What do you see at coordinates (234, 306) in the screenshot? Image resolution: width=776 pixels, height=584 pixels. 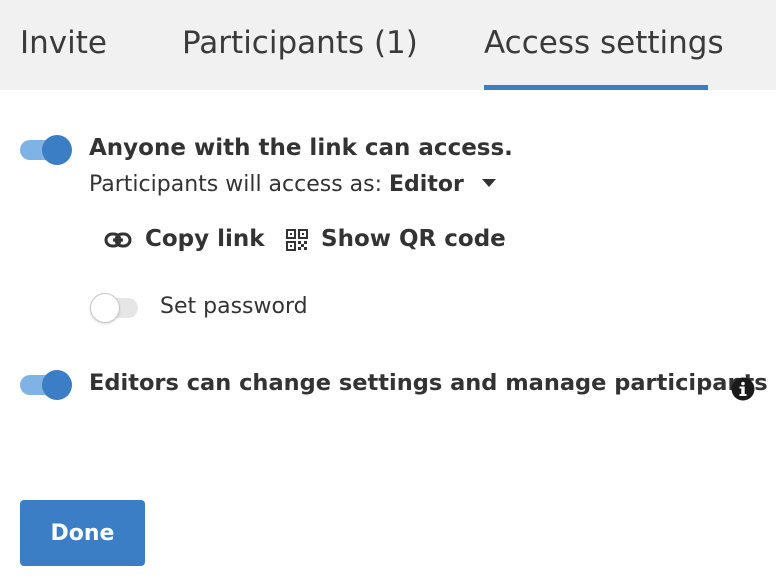 I see `set-password-label: Set password` at bounding box center [234, 306].